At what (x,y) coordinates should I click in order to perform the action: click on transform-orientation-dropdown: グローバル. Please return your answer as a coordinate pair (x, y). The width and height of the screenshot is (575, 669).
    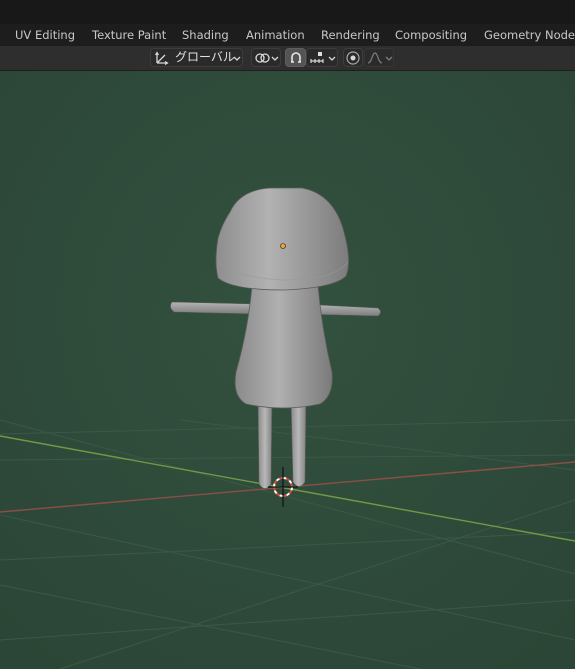
    Looking at the image, I should click on (196, 57).